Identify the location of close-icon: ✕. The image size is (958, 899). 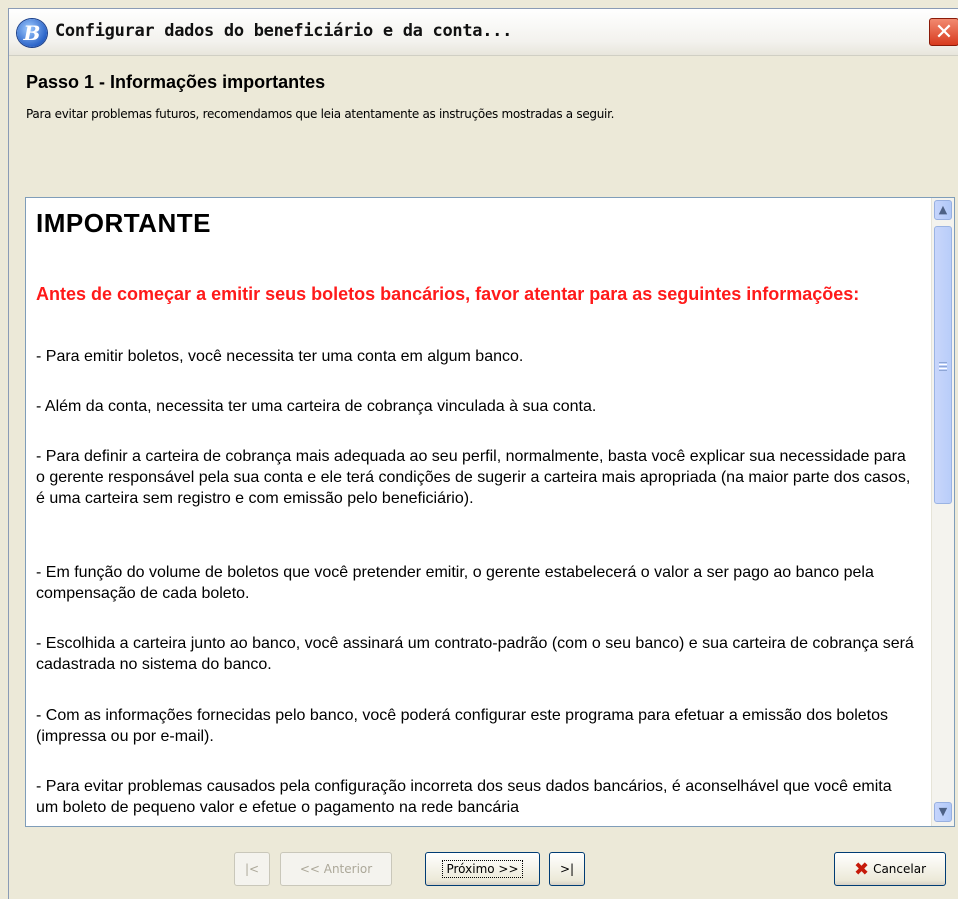
(944, 32).